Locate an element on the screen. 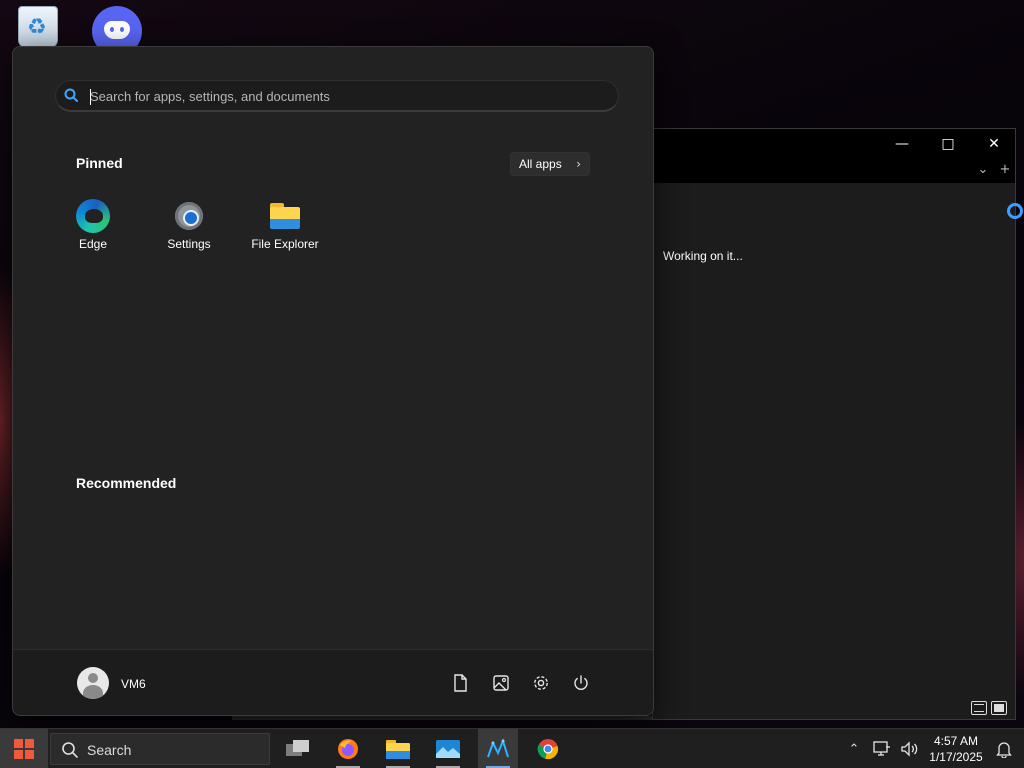  taskbar-file-explorer is located at coordinates (398, 748).